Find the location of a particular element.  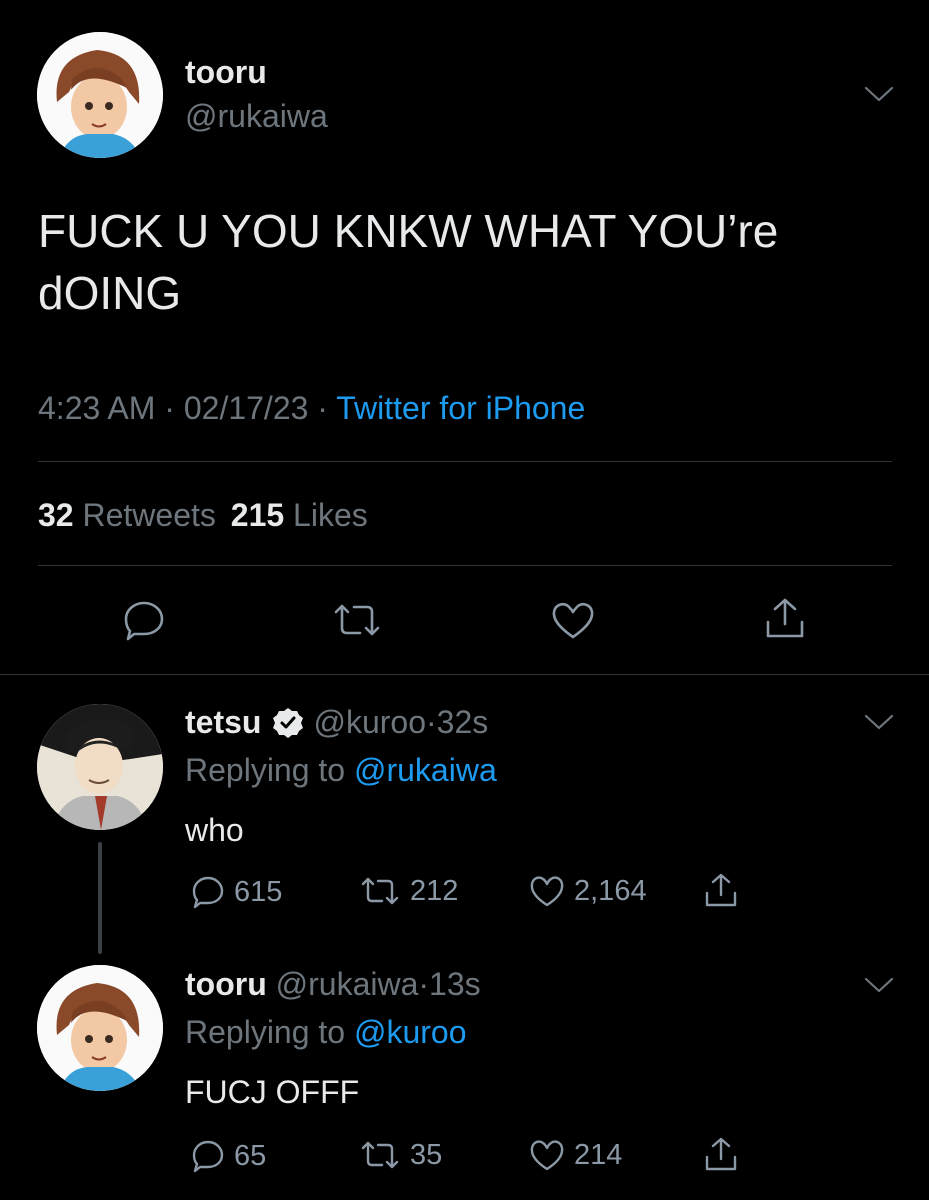

retweet-button: 212 is located at coordinates (408, 891).